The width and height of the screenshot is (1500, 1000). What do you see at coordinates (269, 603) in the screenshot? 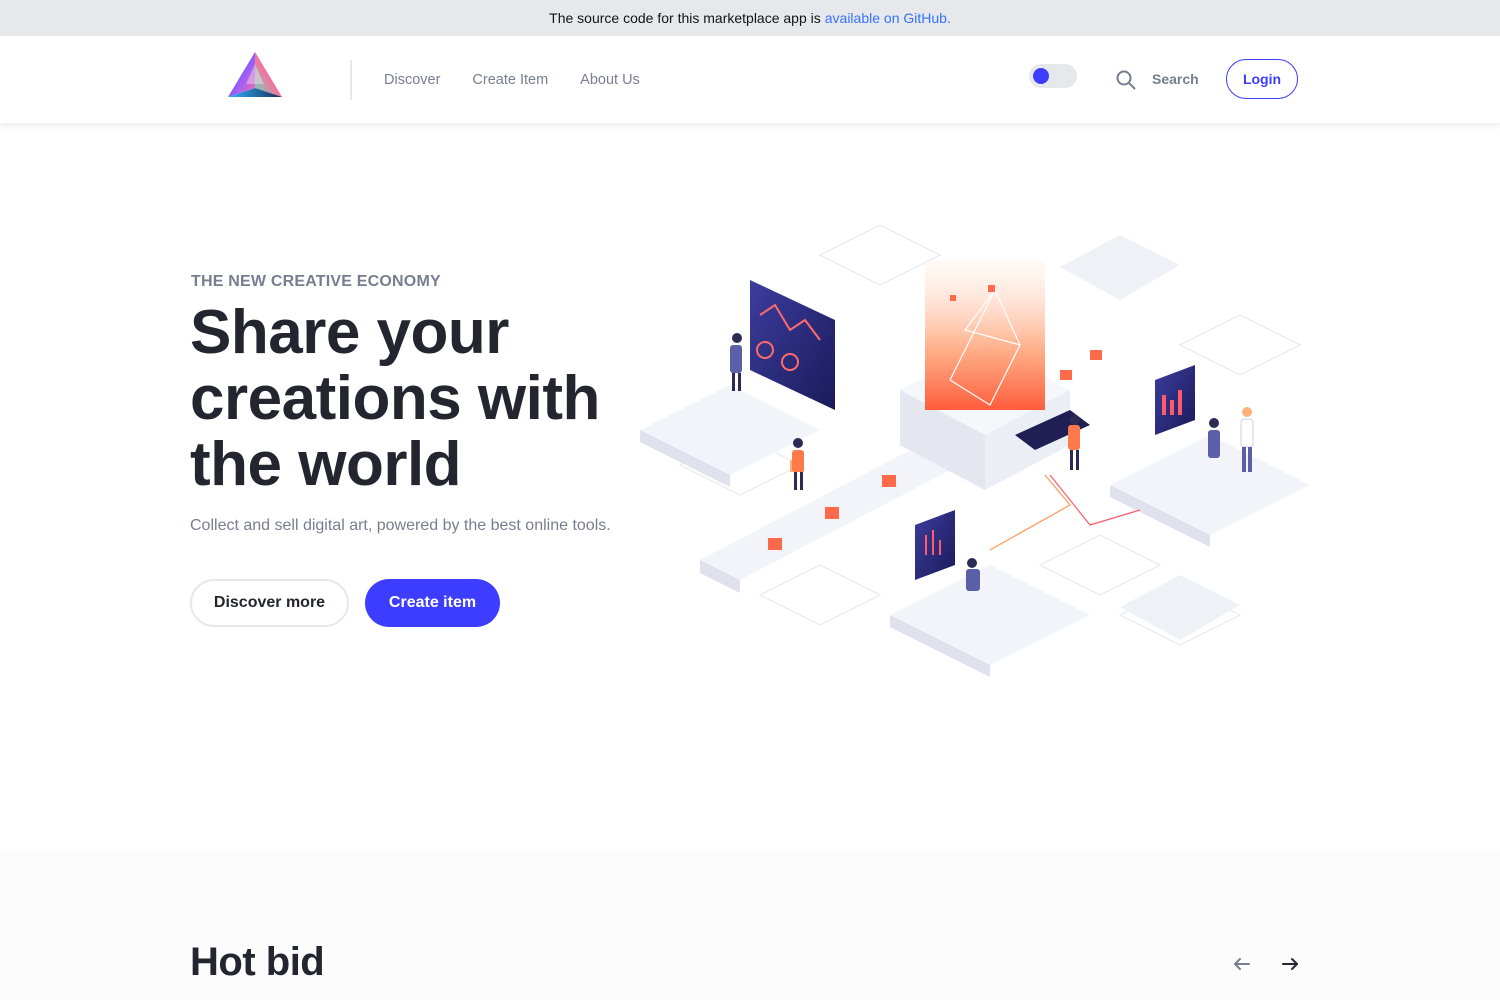
I see `discover-more-button: Discover more` at bounding box center [269, 603].